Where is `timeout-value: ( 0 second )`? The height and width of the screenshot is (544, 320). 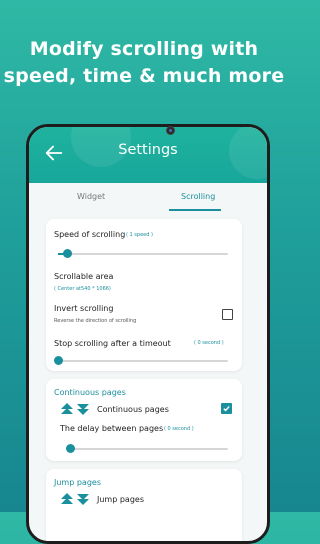 timeout-value: ( 0 second ) is located at coordinates (209, 343).